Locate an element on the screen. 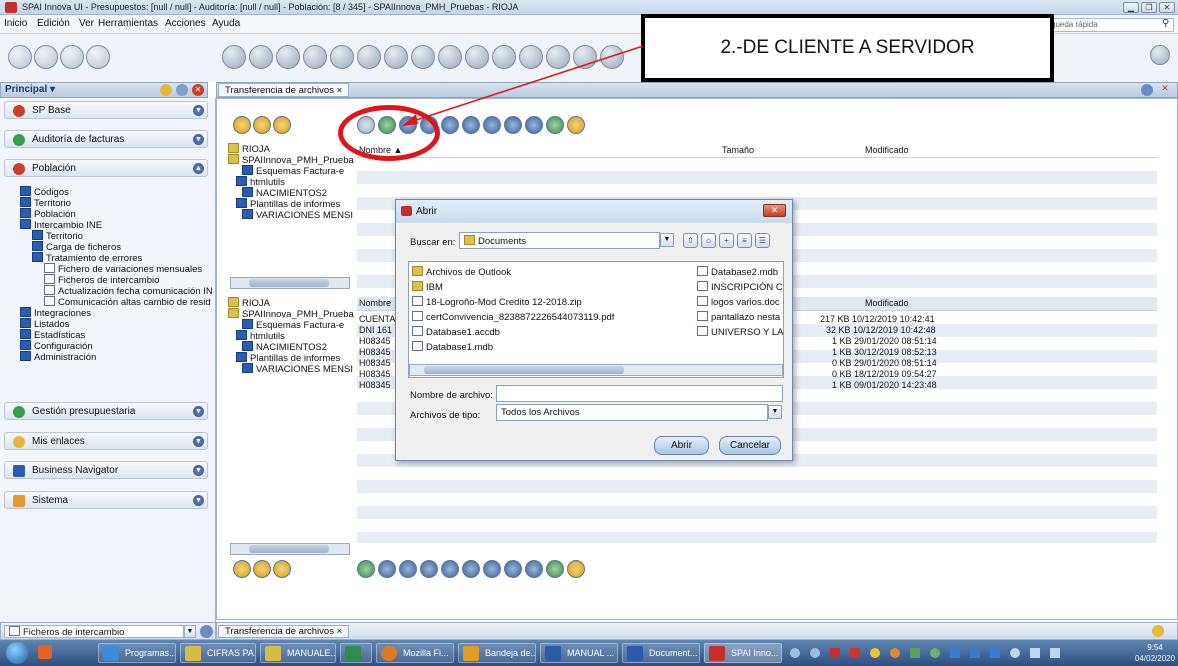  file-item: IBM is located at coordinates (552, 287).